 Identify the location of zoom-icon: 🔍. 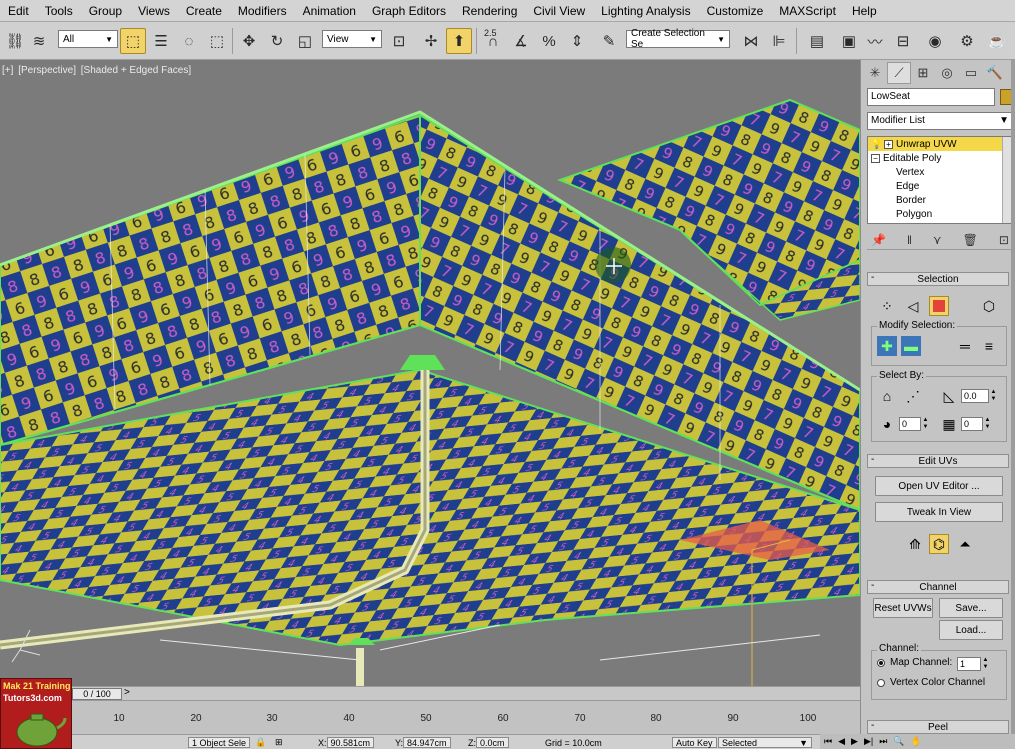
(898, 741).